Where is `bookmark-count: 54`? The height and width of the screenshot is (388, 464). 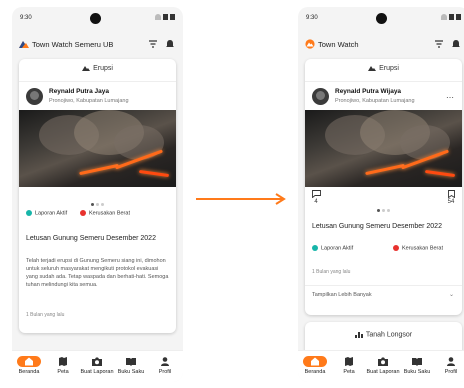
bookmark-count: 54 is located at coordinates (451, 202).